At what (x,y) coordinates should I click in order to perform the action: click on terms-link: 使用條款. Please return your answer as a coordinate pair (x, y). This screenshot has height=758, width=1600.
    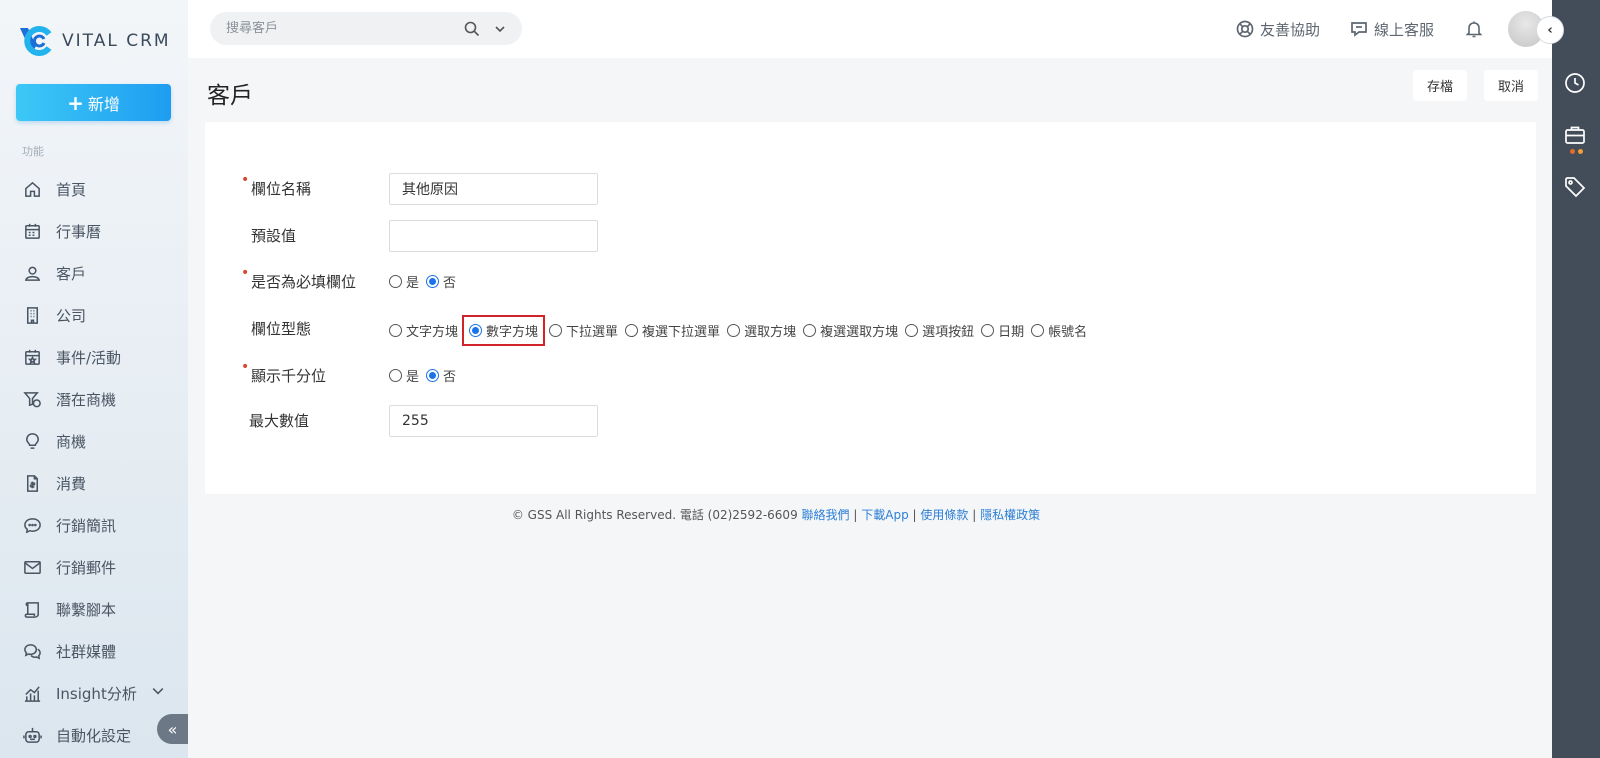
    Looking at the image, I should click on (944, 515).